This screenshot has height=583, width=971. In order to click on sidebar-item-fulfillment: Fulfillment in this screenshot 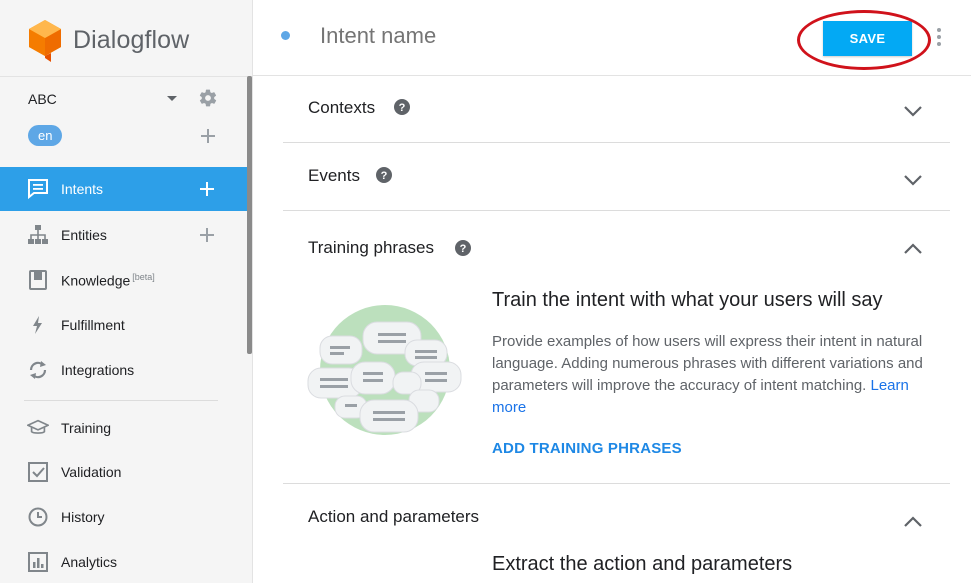, I will do `click(123, 325)`.